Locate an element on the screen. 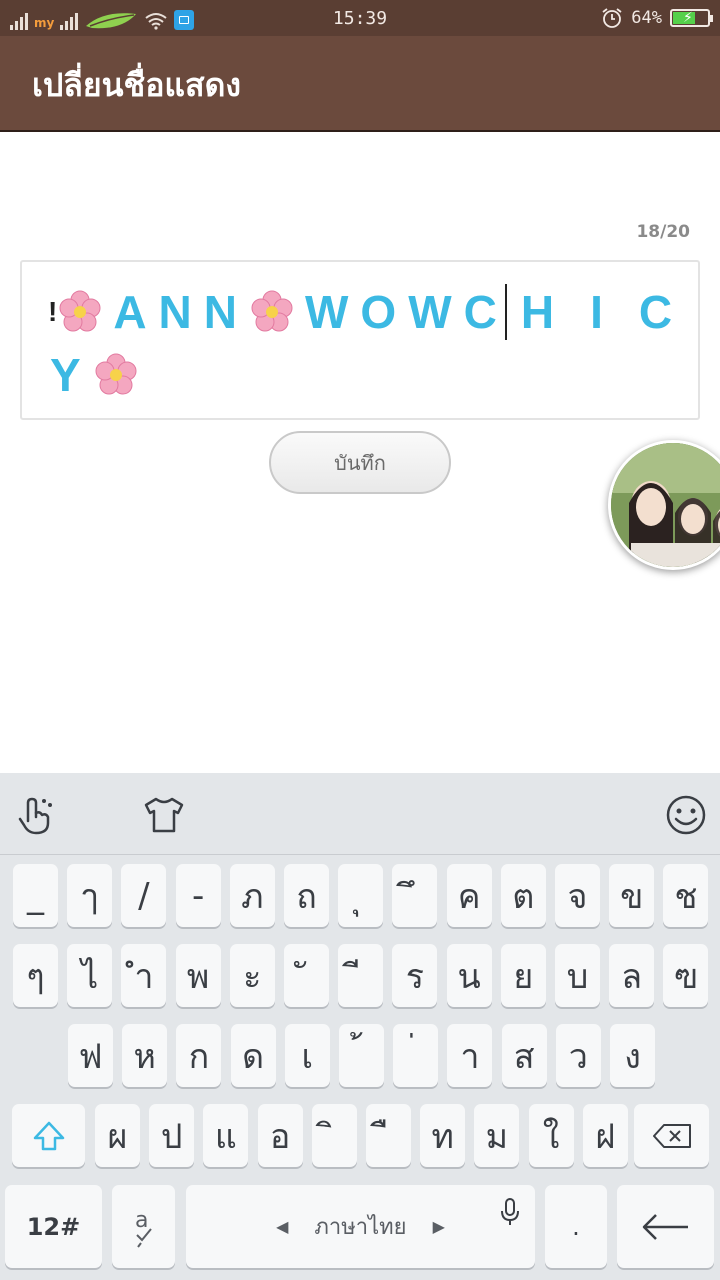 The image size is (720, 1280). enter-key is located at coordinates (665, 1226).